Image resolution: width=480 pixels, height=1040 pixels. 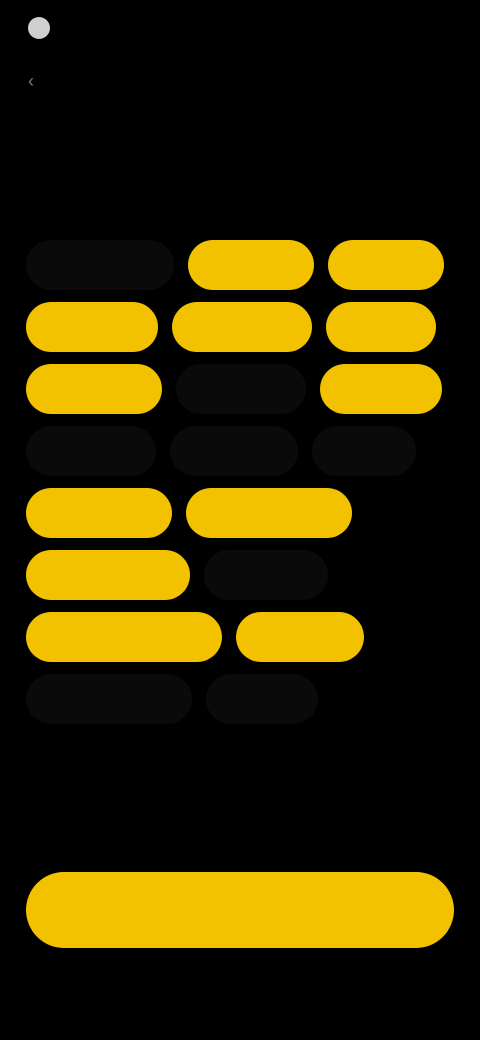 What do you see at coordinates (37, 81) in the screenshot?
I see `back-arrow-icon: ‹` at bounding box center [37, 81].